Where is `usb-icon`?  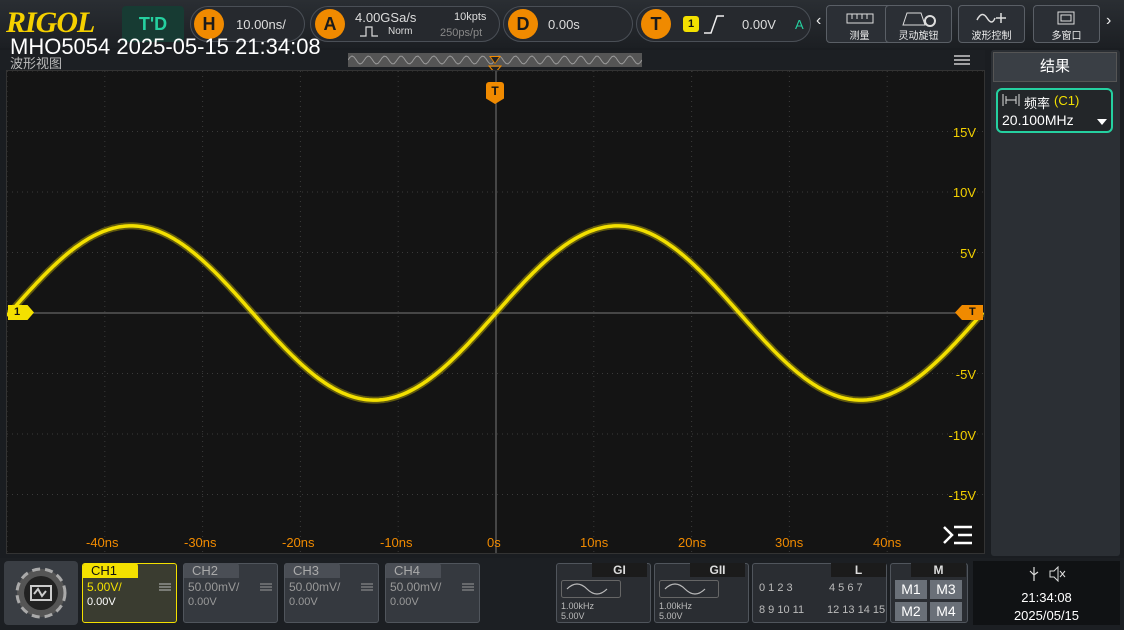
usb-icon is located at coordinates (1034, 574).